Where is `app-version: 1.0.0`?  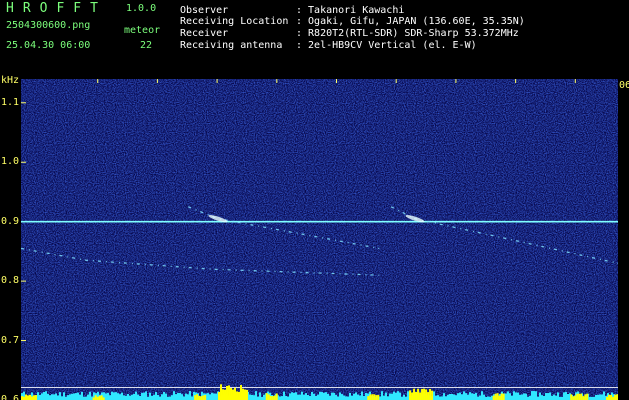
app-version: 1.0.0 is located at coordinates (141, 8).